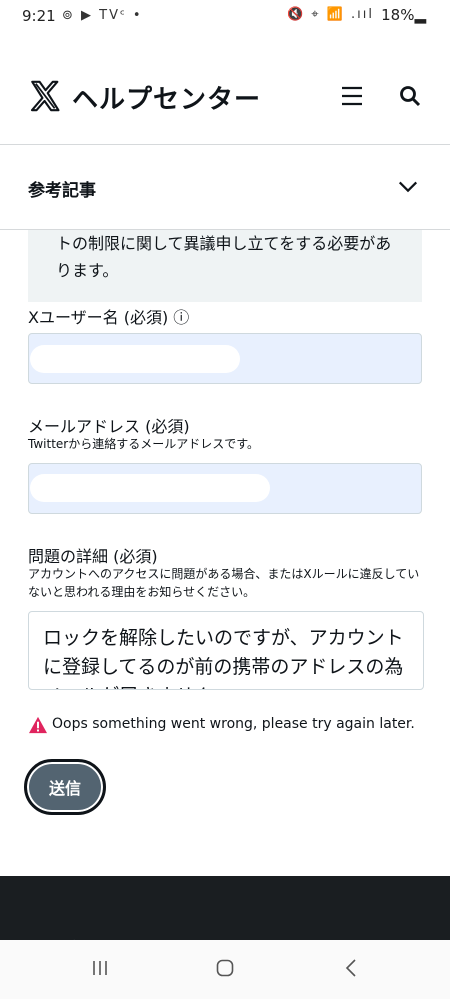 The width and height of the screenshot is (450, 999). What do you see at coordinates (109, 426) in the screenshot?
I see `email-label: メールアドレス (必須)` at bounding box center [109, 426].